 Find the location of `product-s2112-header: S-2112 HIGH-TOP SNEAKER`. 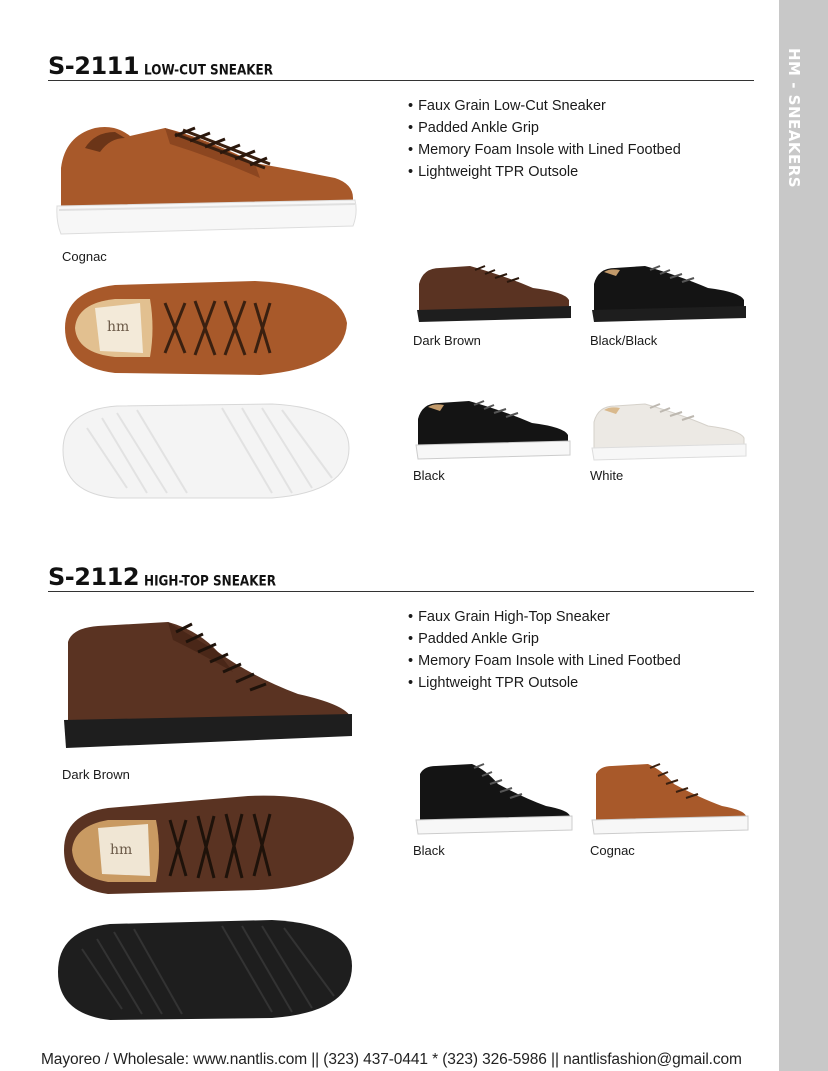

product-s2112-header: S-2112 HIGH-TOP SNEAKER is located at coordinates (401, 577).